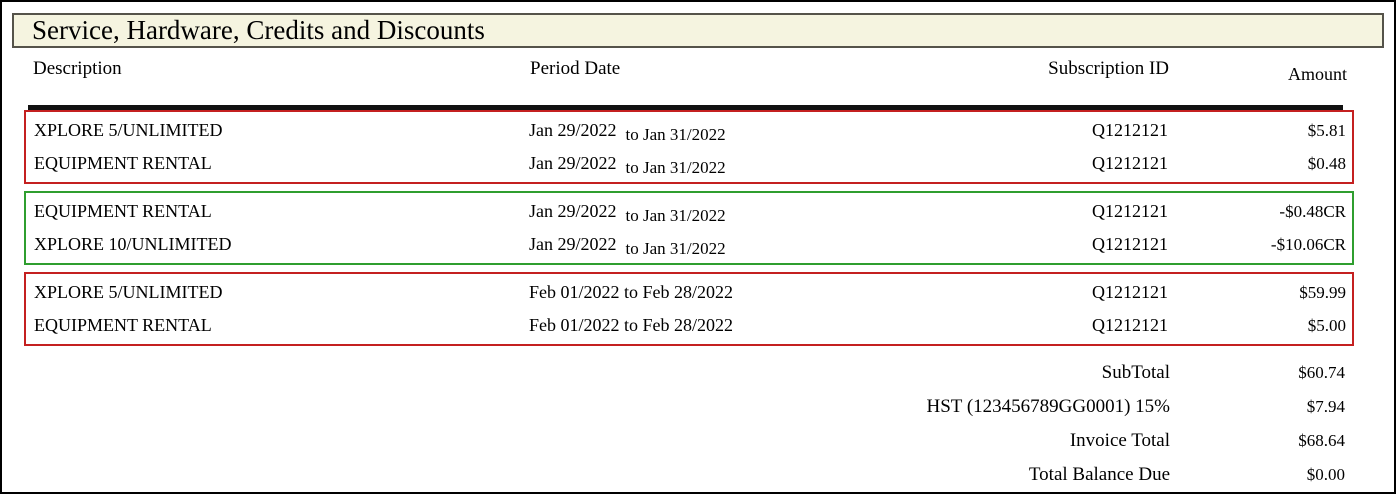 Image resolution: width=1396 pixels, height=494 pixels. I want to click on row-amount: $59.99, so click(1322, 292).